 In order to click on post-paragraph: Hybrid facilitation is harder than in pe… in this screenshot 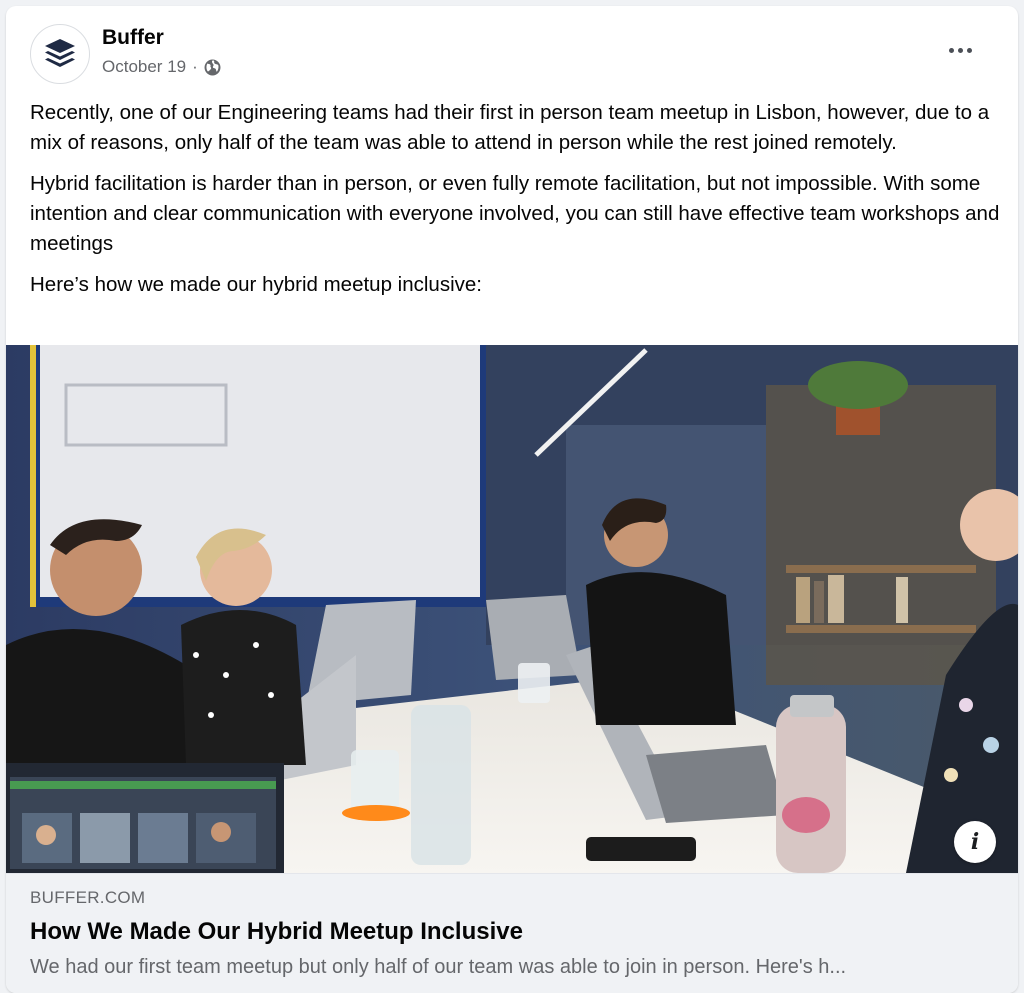, I will do `click(515, 213)`.